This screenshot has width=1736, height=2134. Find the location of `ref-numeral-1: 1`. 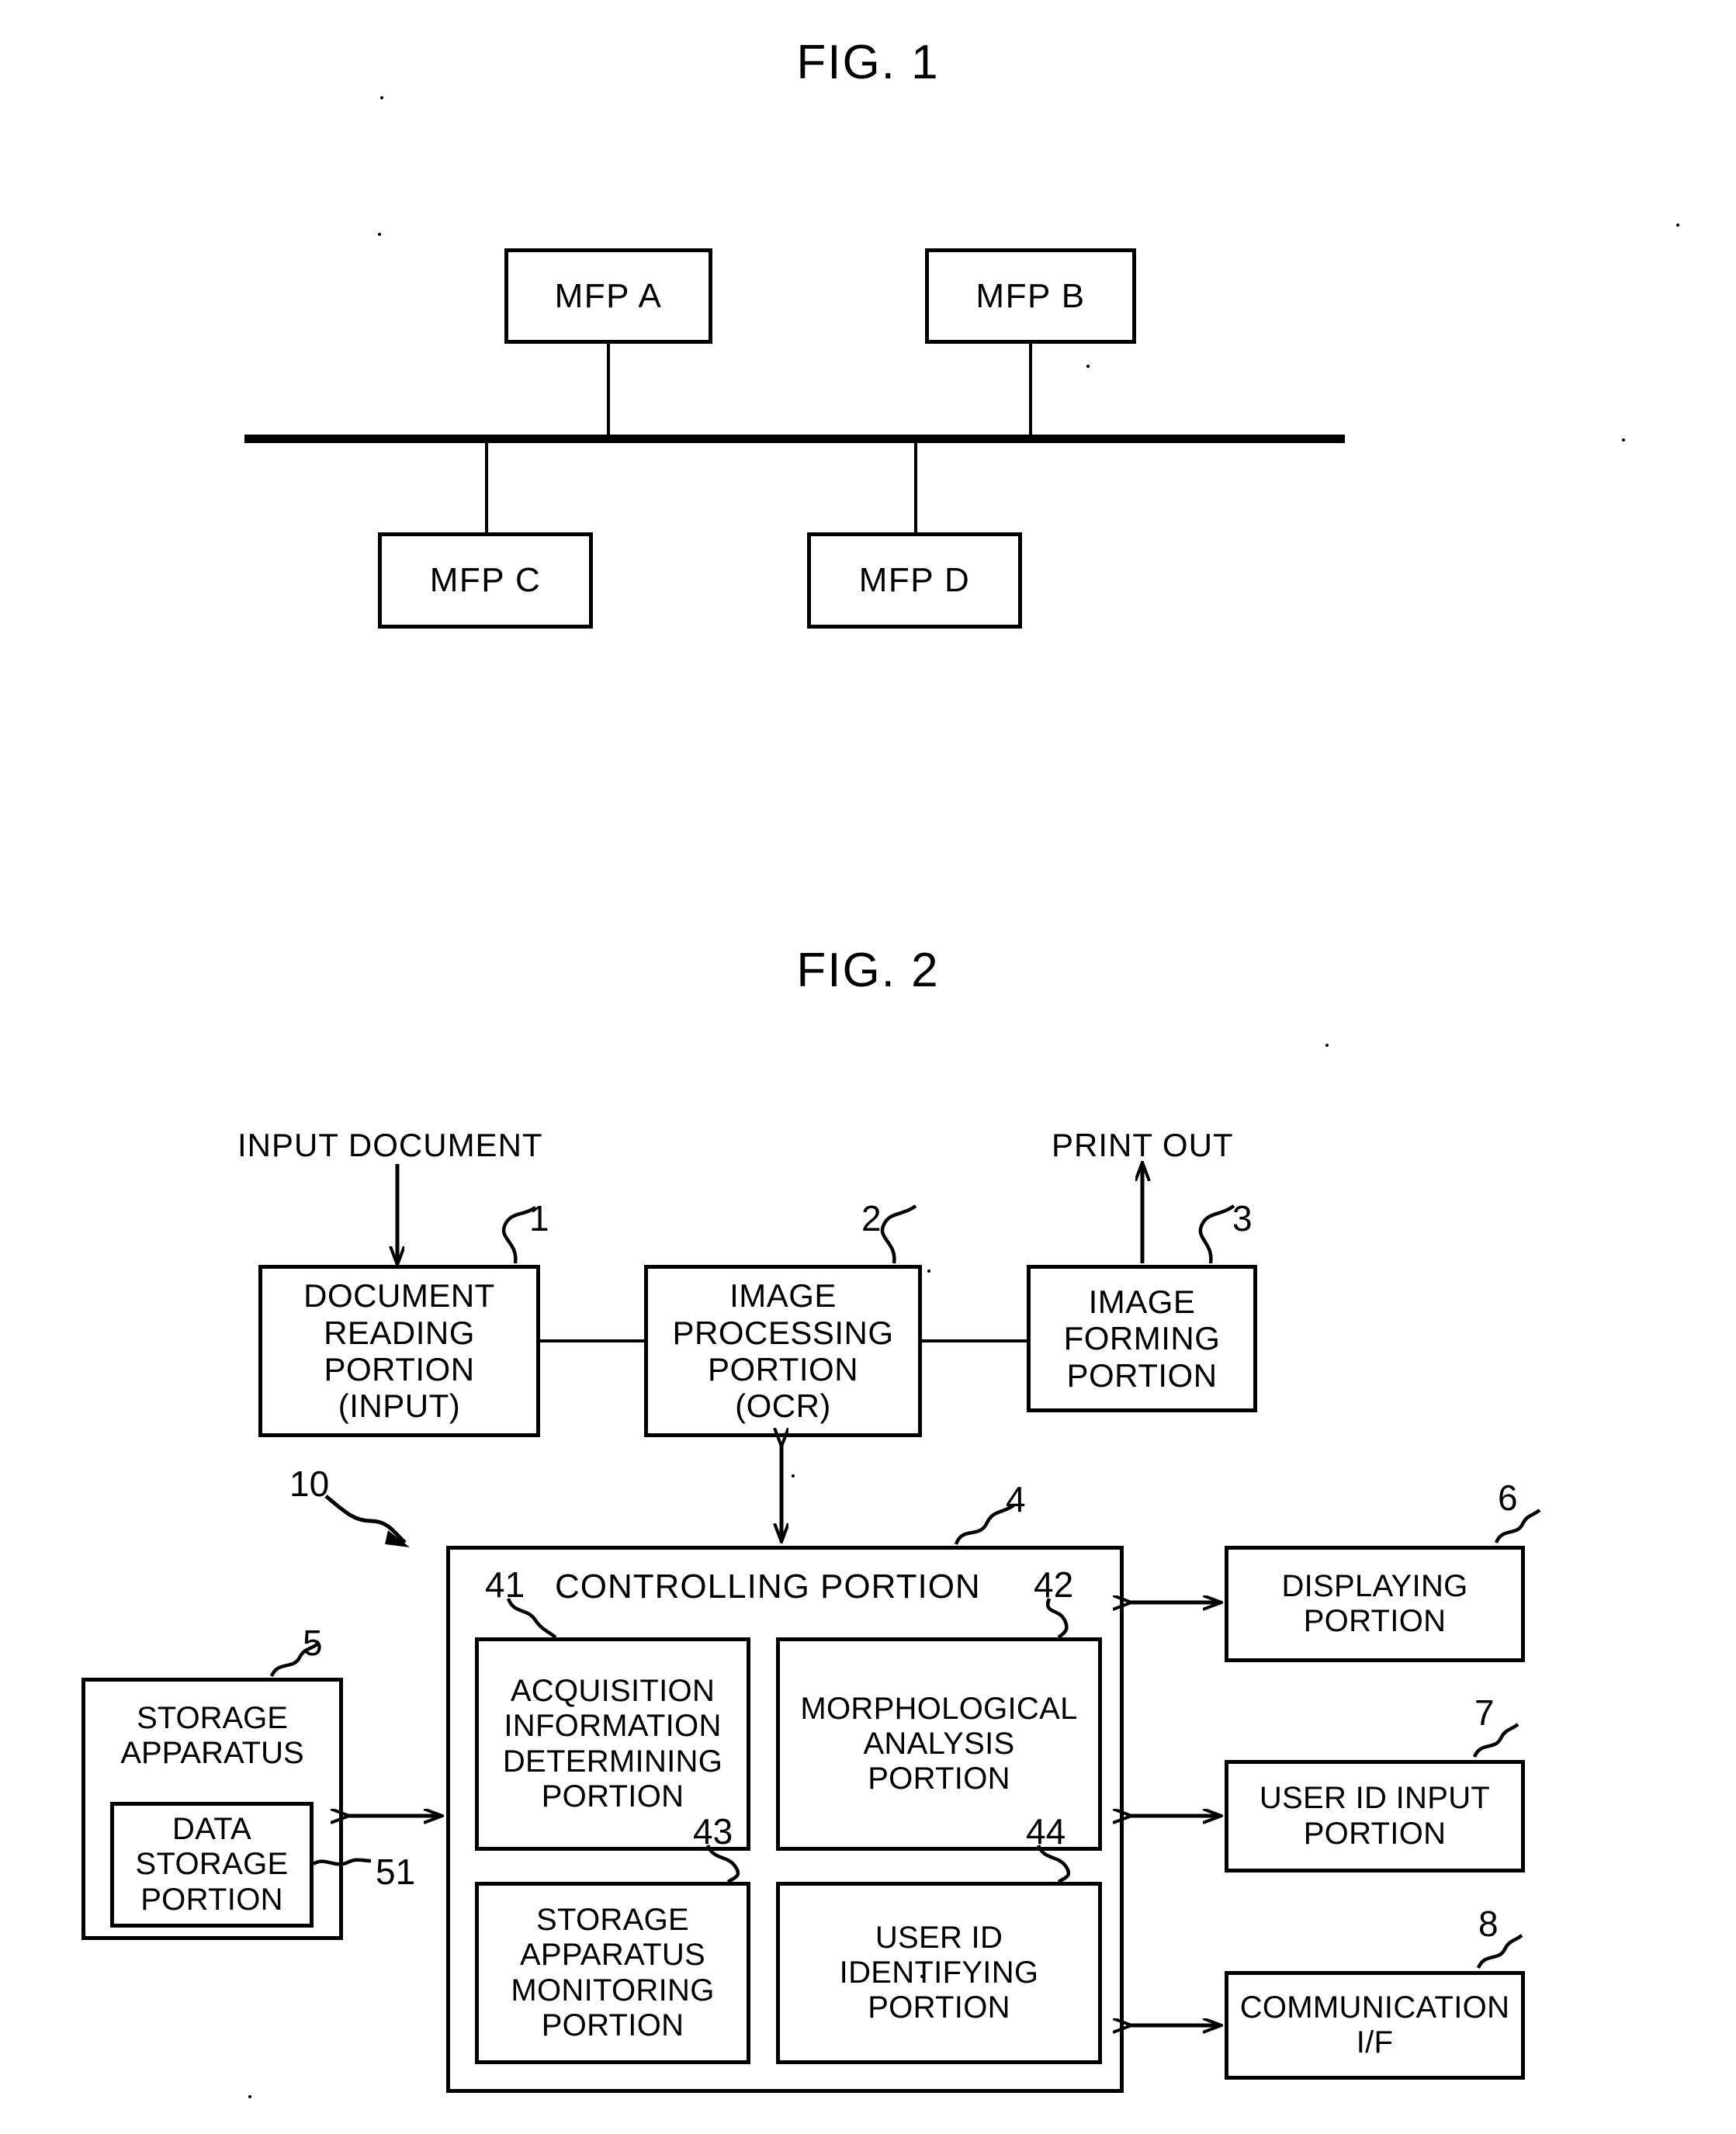

ref-numeral-1: 1 is located at coordinates (539, 1218).